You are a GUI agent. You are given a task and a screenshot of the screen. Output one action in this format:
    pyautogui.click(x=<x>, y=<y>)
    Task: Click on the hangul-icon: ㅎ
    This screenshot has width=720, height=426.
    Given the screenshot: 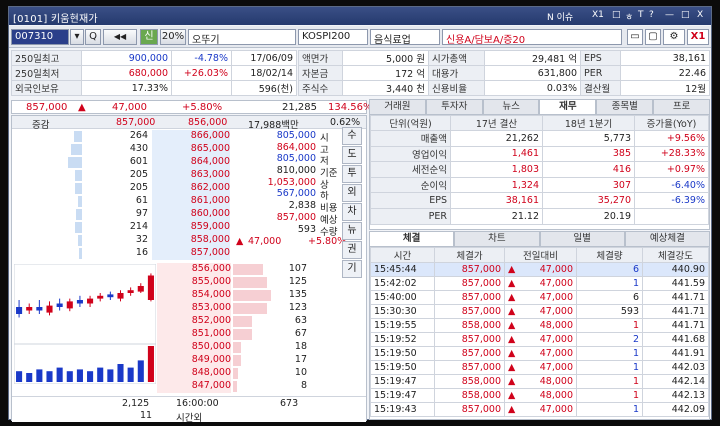 What is the action you would take?
    pyautogui.click(x=629, y=16)
    